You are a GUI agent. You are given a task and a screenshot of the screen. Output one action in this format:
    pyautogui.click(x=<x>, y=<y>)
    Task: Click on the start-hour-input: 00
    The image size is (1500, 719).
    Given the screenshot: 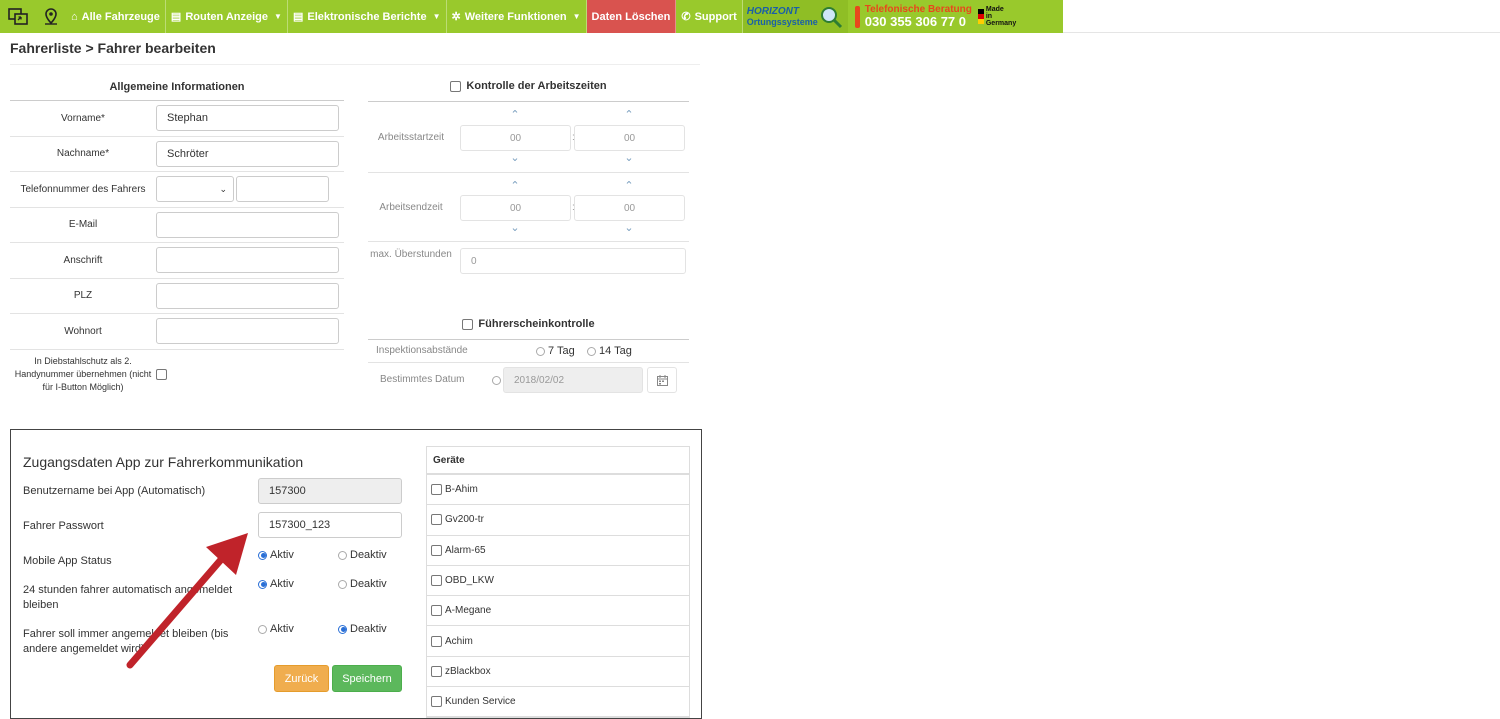 What is the action you would take?
    pyautogui.click(x=515, y=138)
    